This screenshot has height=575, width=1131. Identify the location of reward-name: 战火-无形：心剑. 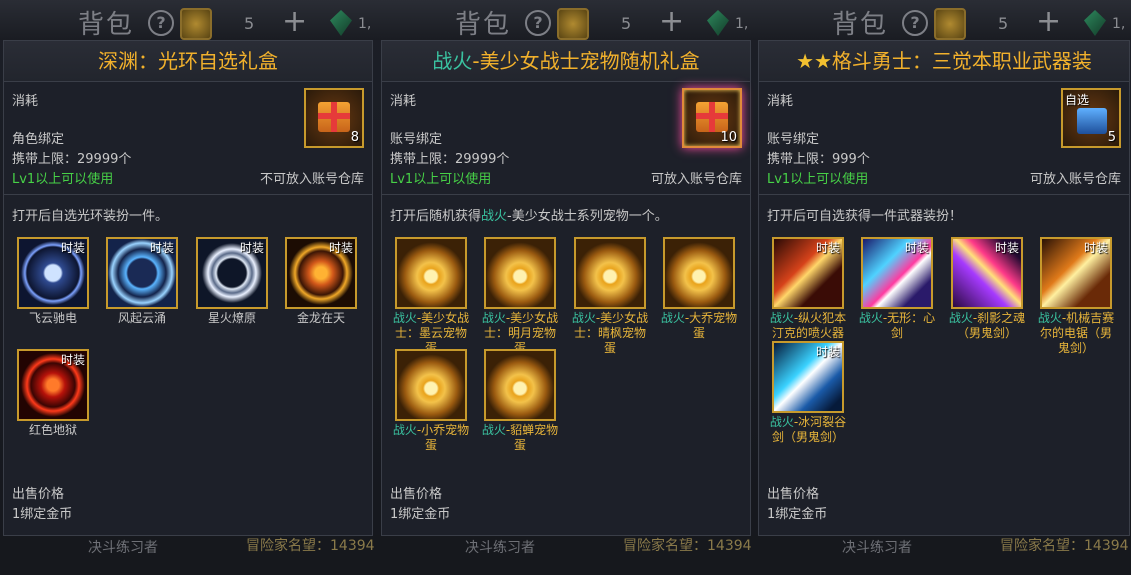
(897, 325).